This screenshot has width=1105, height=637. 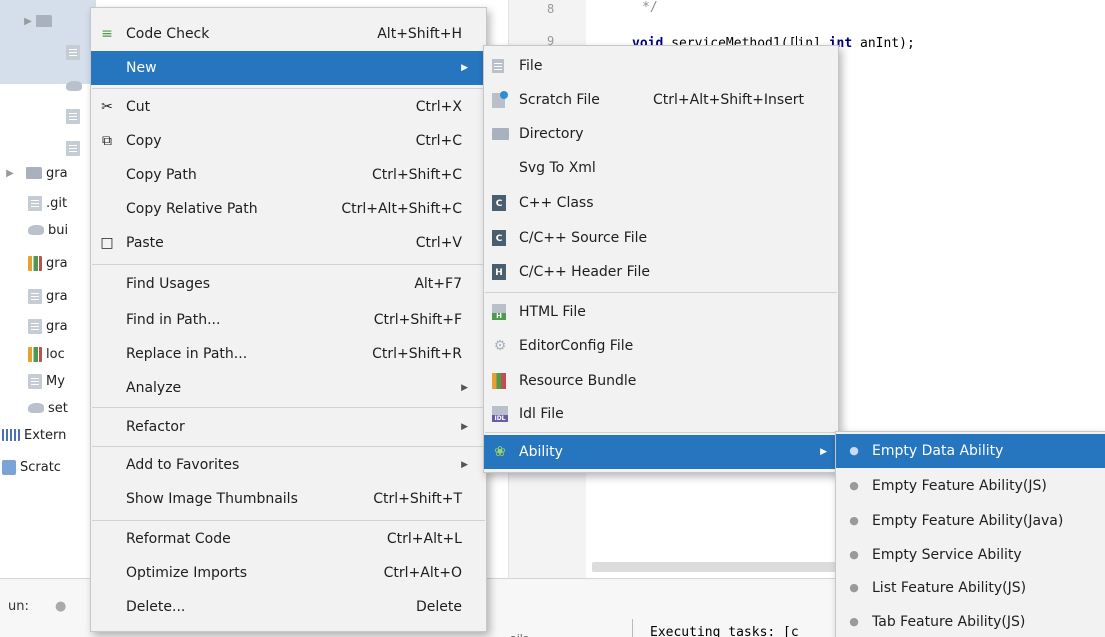 What do you see at coordinates (970, 521) in the screenshot?
I see `menu-item-empty-feature-ability-java: ● Empty Feature Ability(Java)` at bounding box center [970, 521].